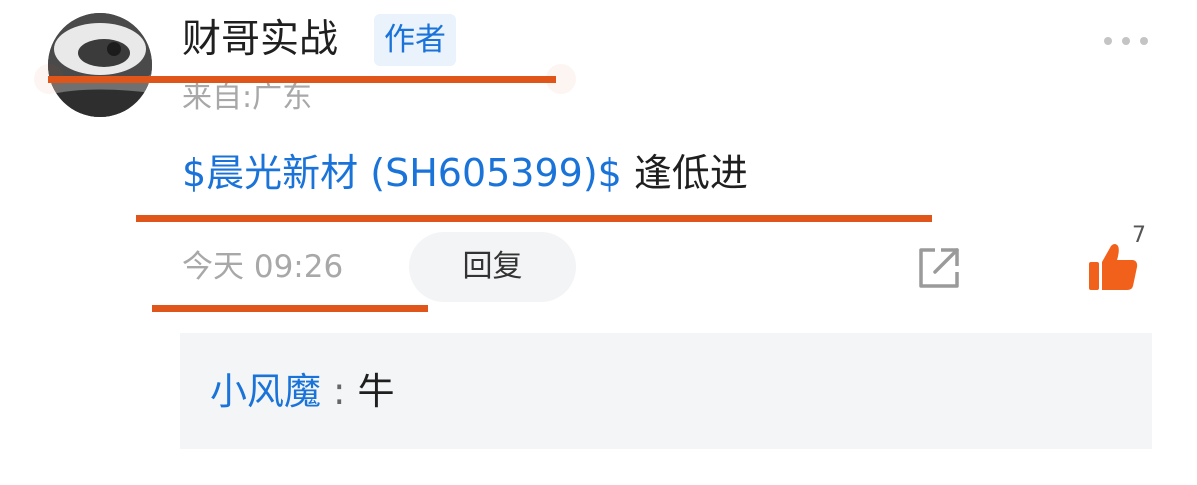  I want to click on avatar, so click(100, 65).